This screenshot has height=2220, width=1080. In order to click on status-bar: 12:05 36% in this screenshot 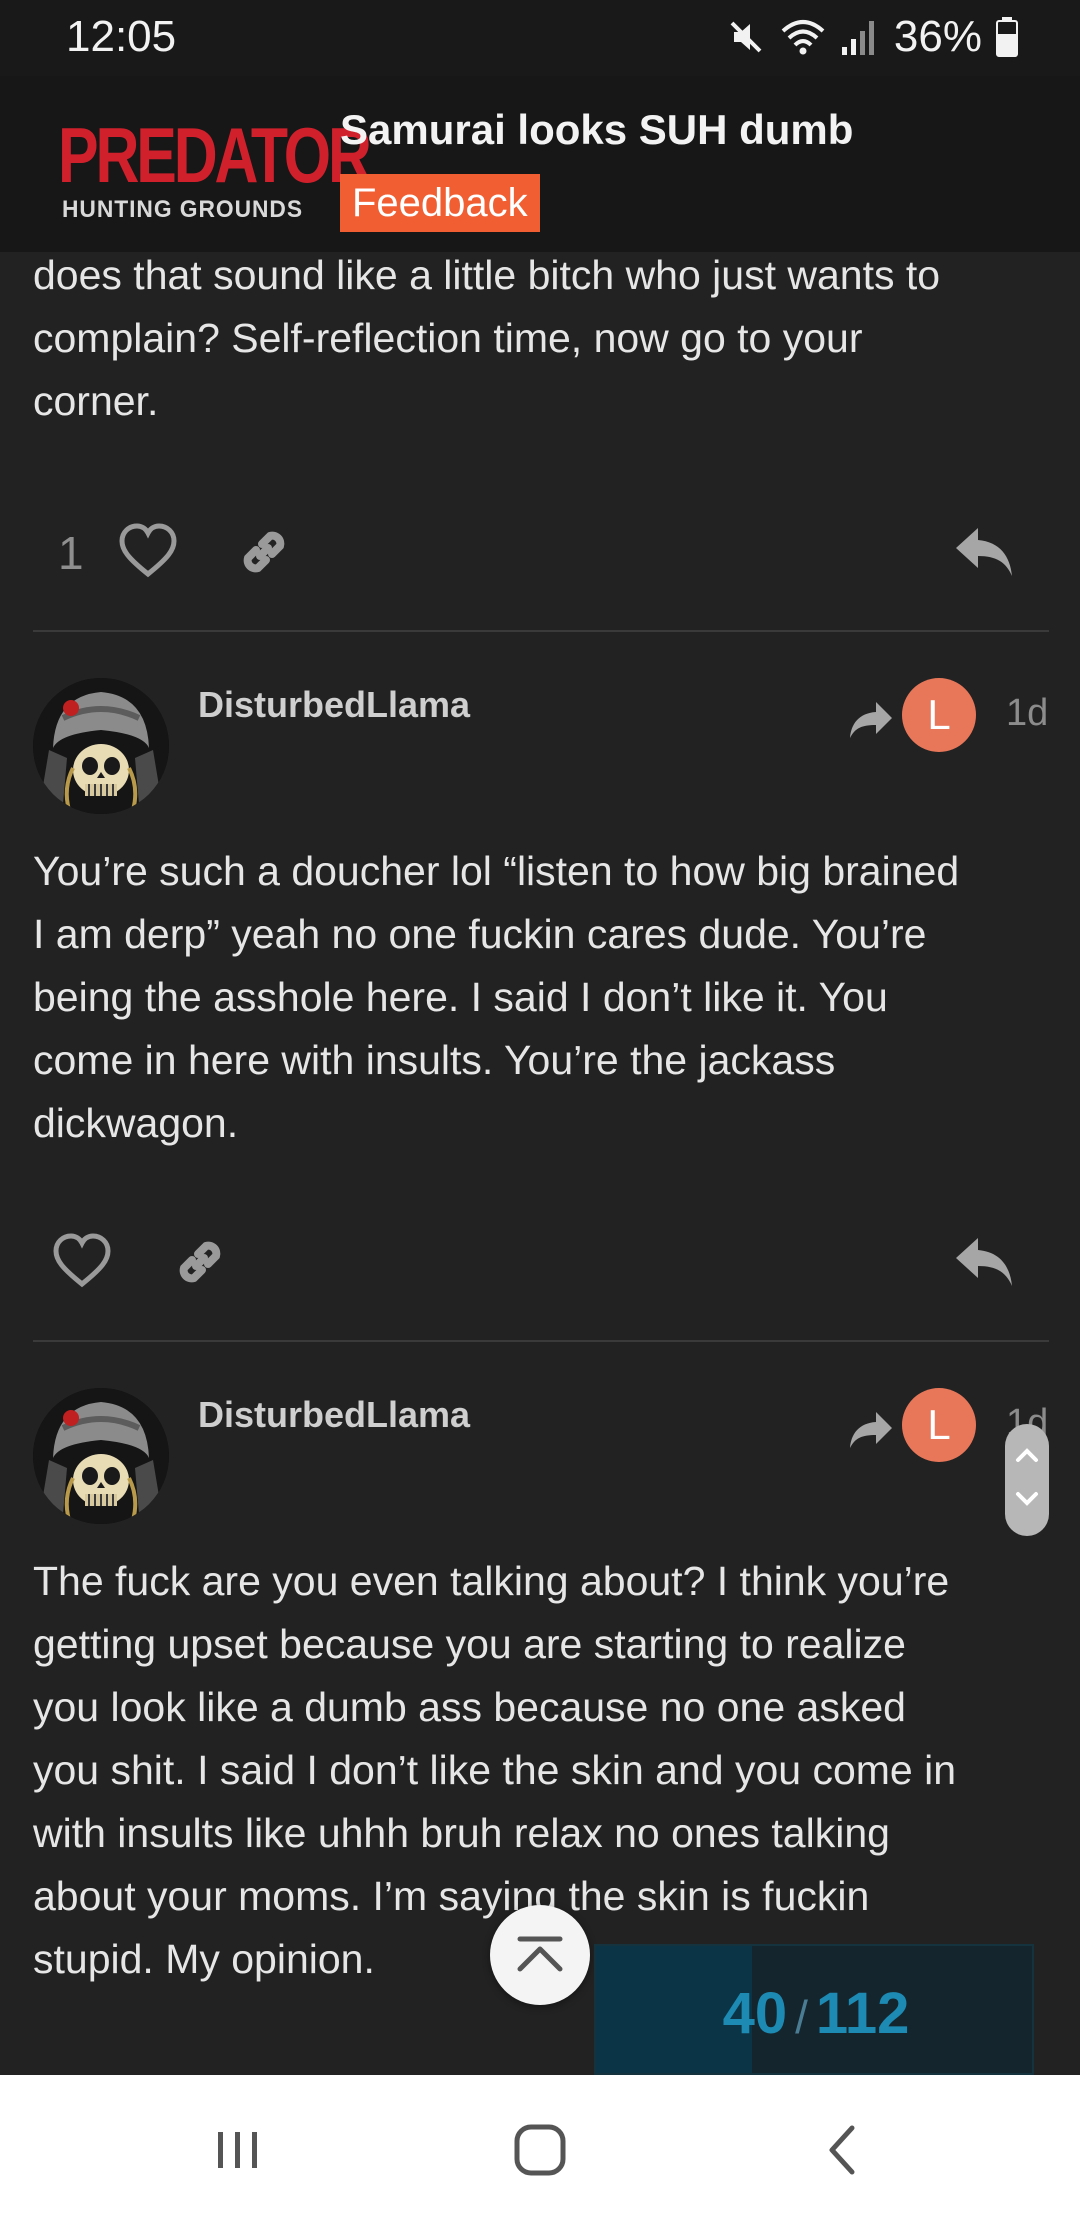, I will do `click(540, 38)`.